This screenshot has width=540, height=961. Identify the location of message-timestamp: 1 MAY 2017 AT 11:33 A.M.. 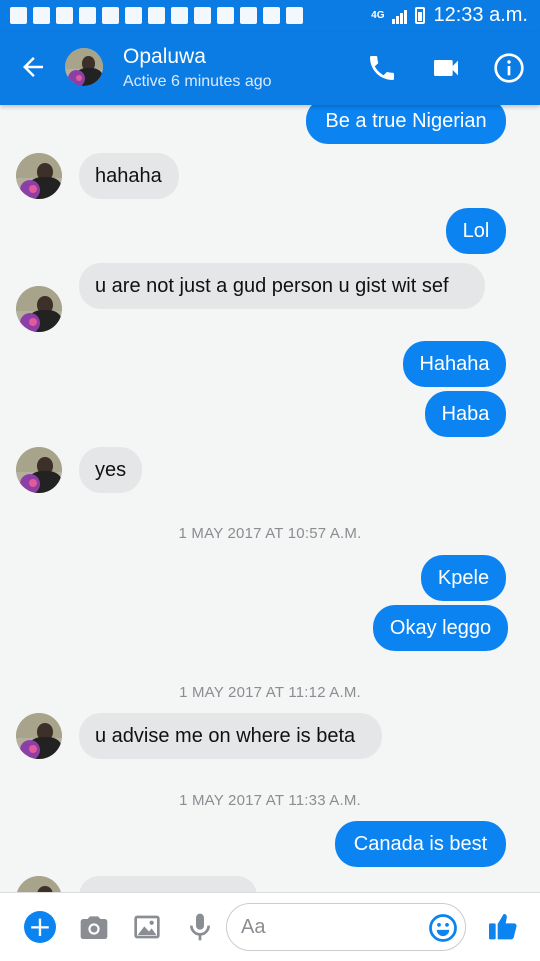
(270, 800).